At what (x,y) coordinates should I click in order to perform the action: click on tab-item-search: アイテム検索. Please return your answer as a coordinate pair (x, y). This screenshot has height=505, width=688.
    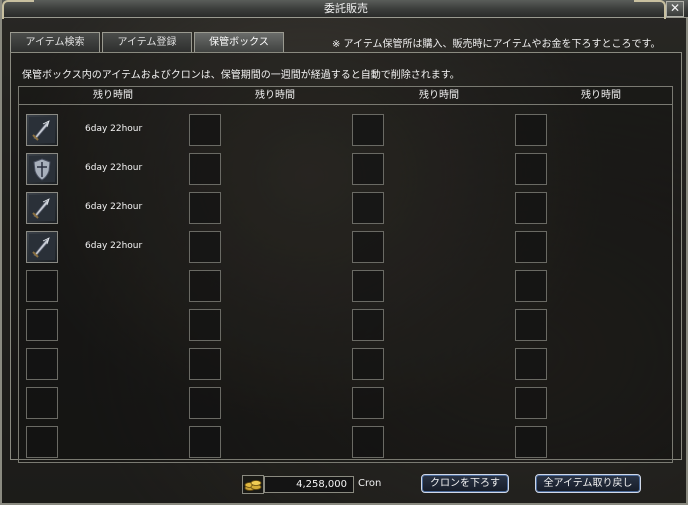
    Looking at the image, I should click on (55, 42).